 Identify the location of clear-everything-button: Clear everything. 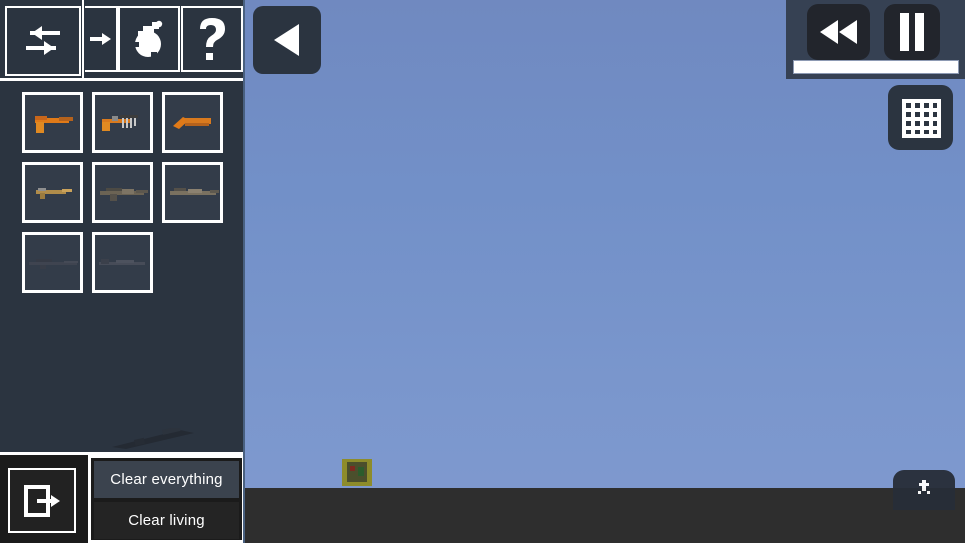
(166, 479).